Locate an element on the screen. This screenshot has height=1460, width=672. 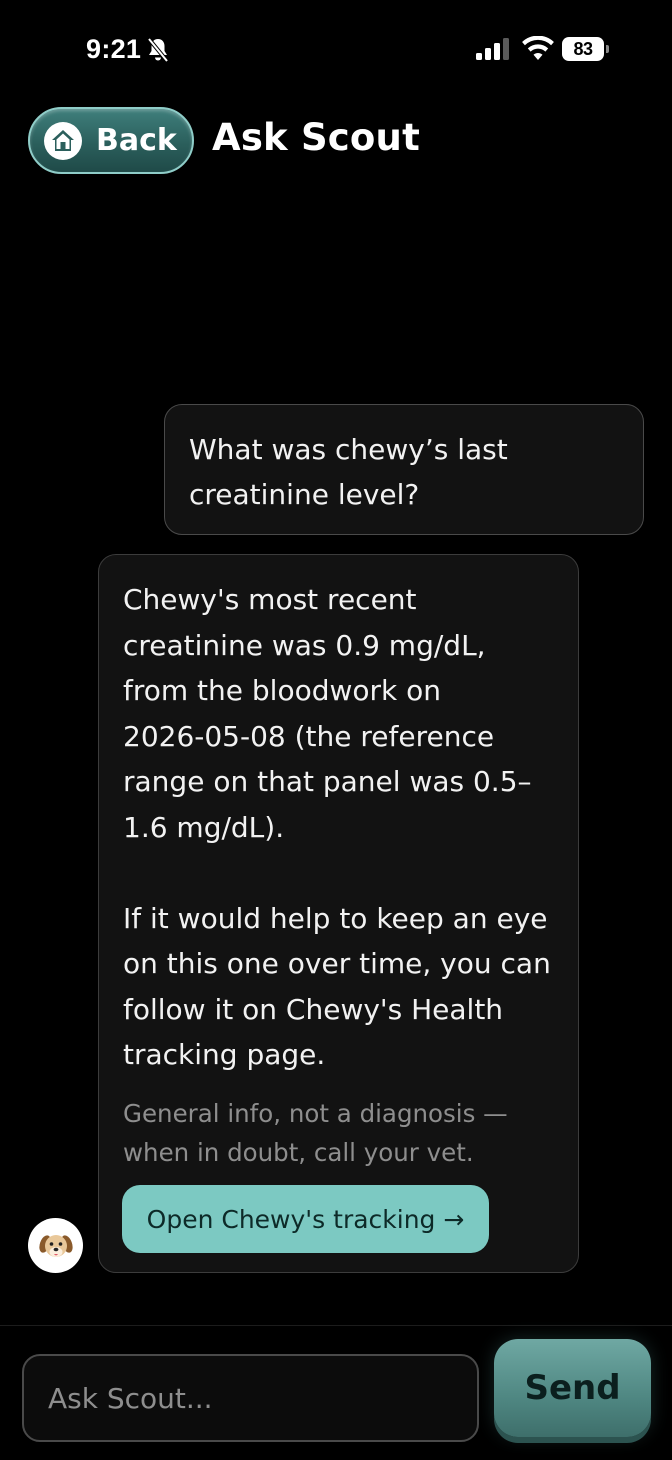
dog-avatar-icon is located at coordinates (55, 1245).